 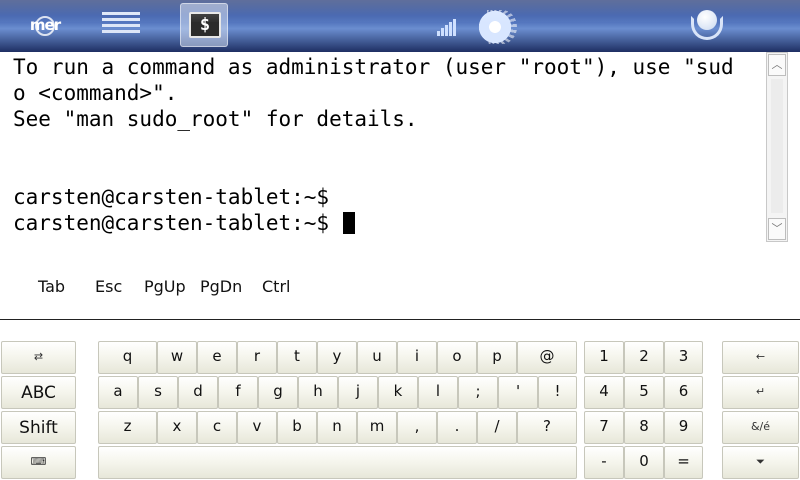 What do you see at coordinates (95, 93) in the screenshot?
I see `terminal-line: o <command>".` at bounding box center [95, 93].